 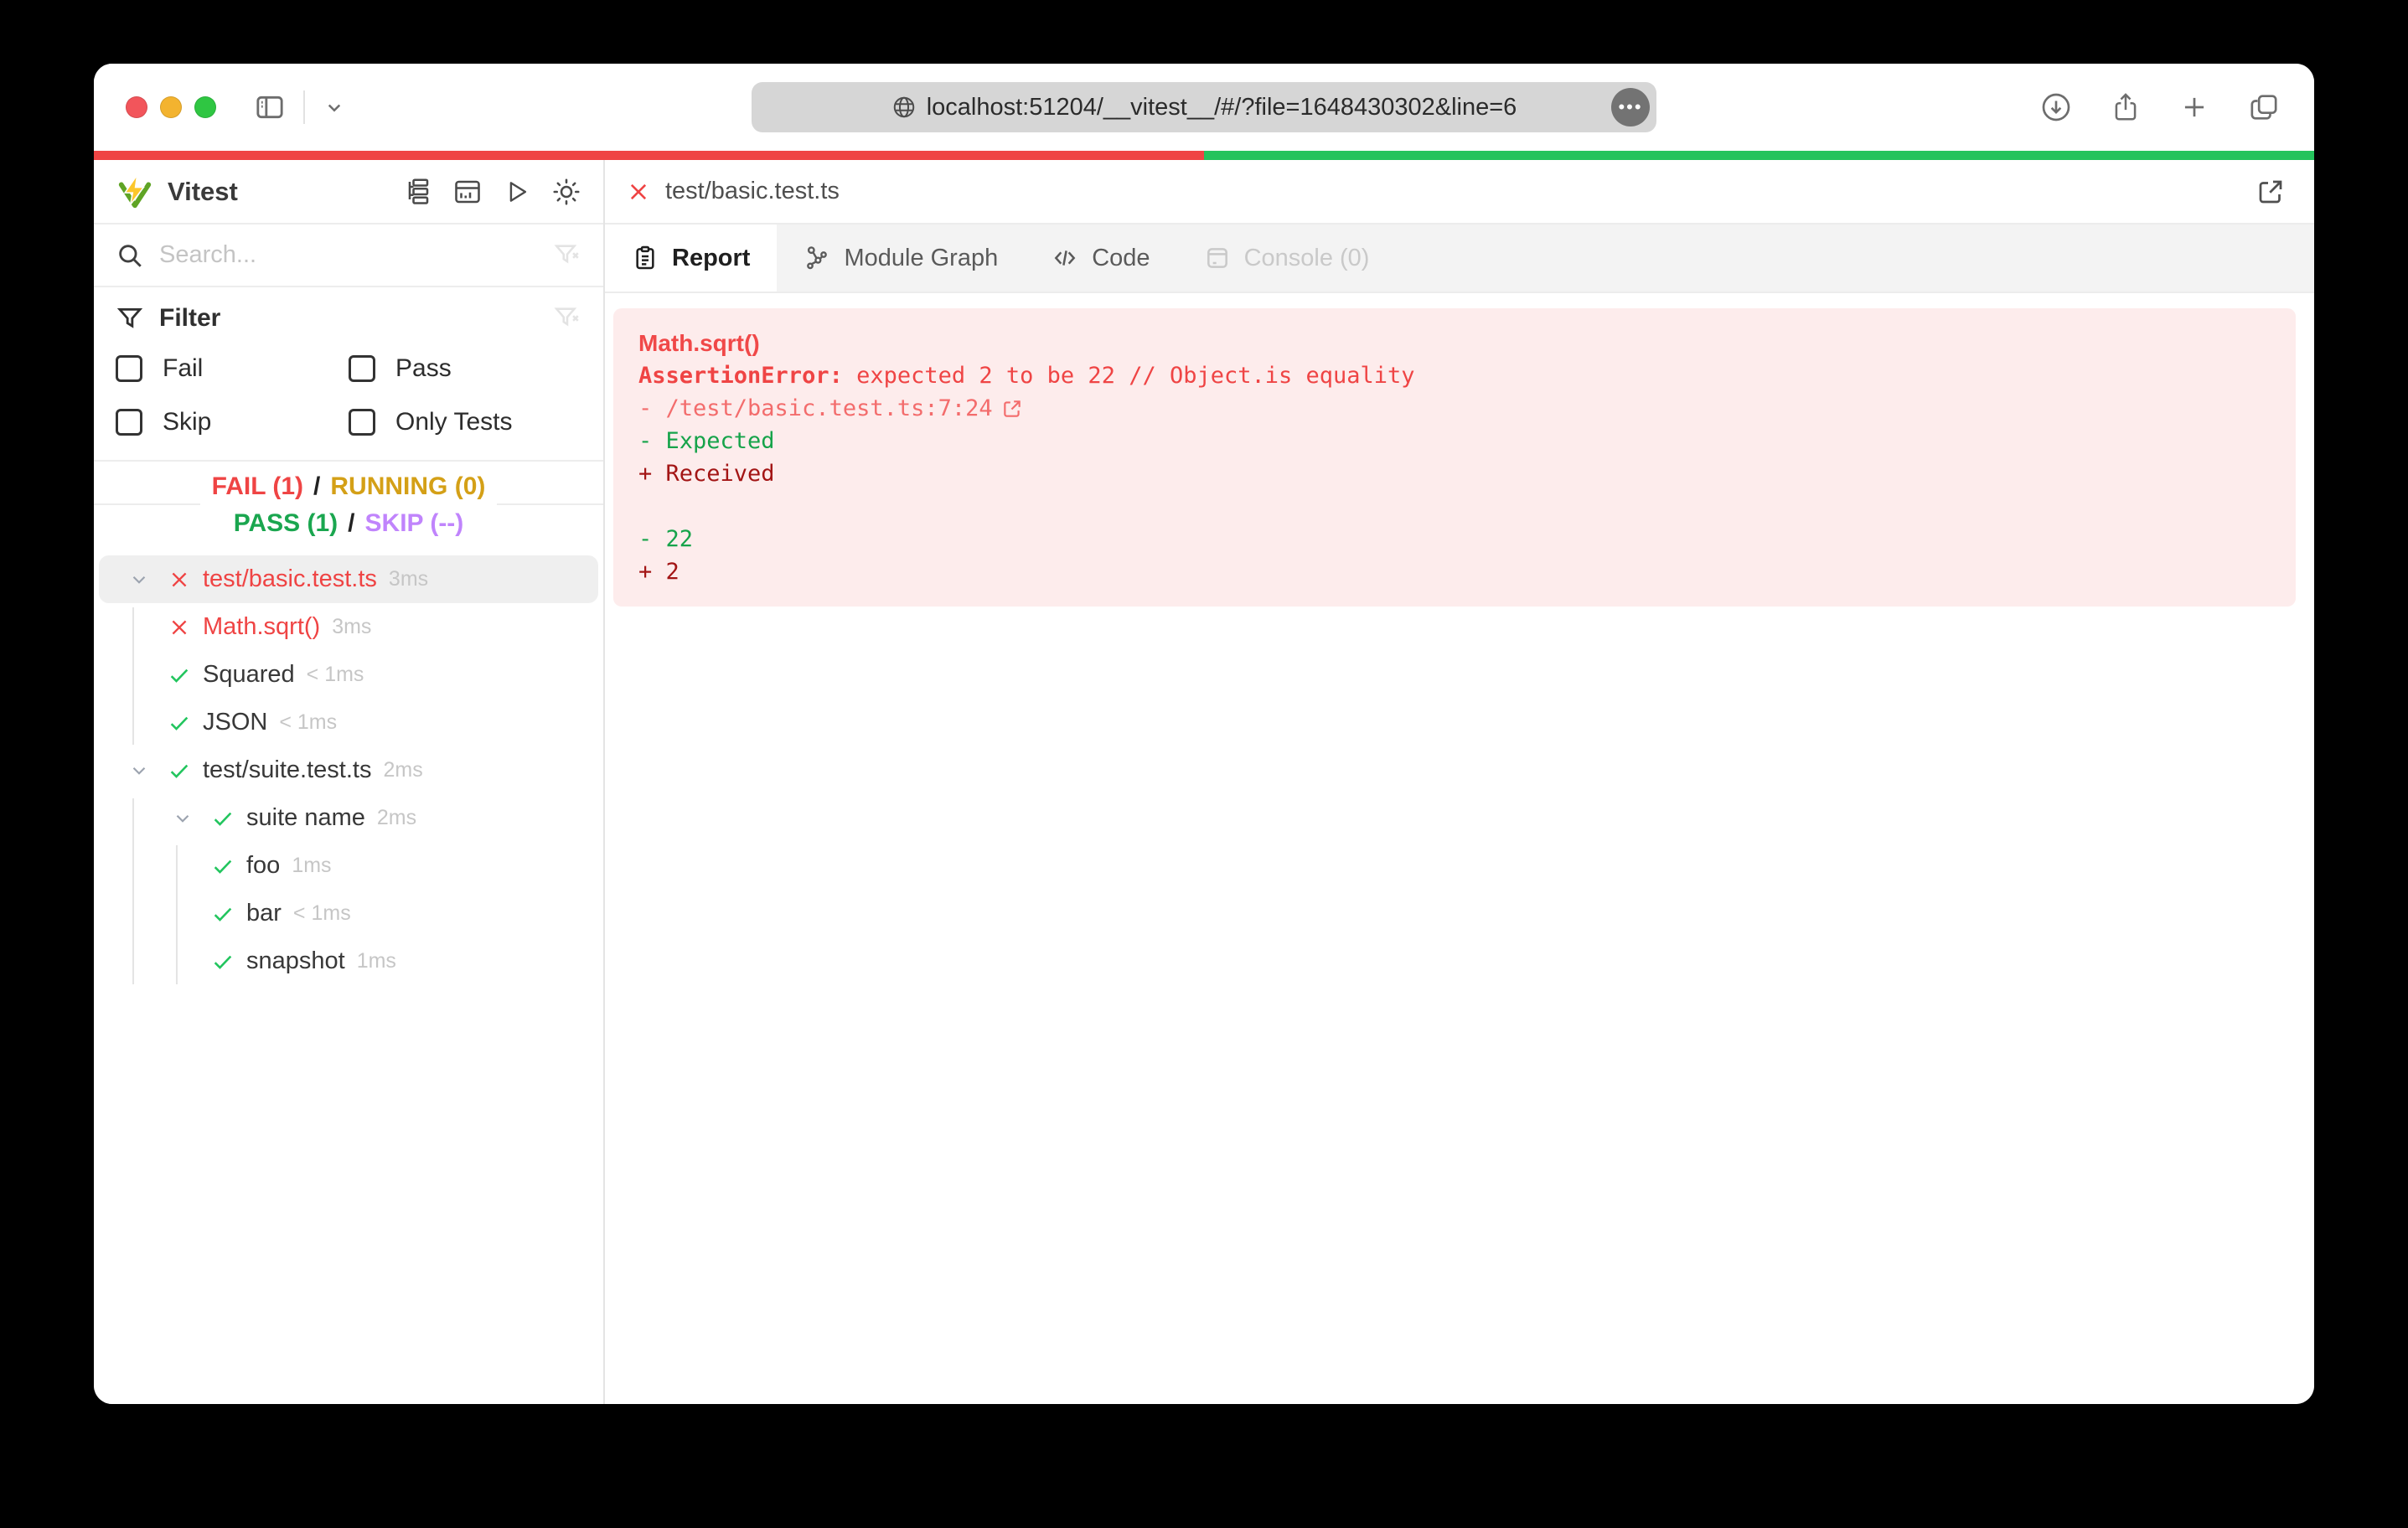 I want to click on tab-module-graph: Module Graph, so click(x=901, y=258).